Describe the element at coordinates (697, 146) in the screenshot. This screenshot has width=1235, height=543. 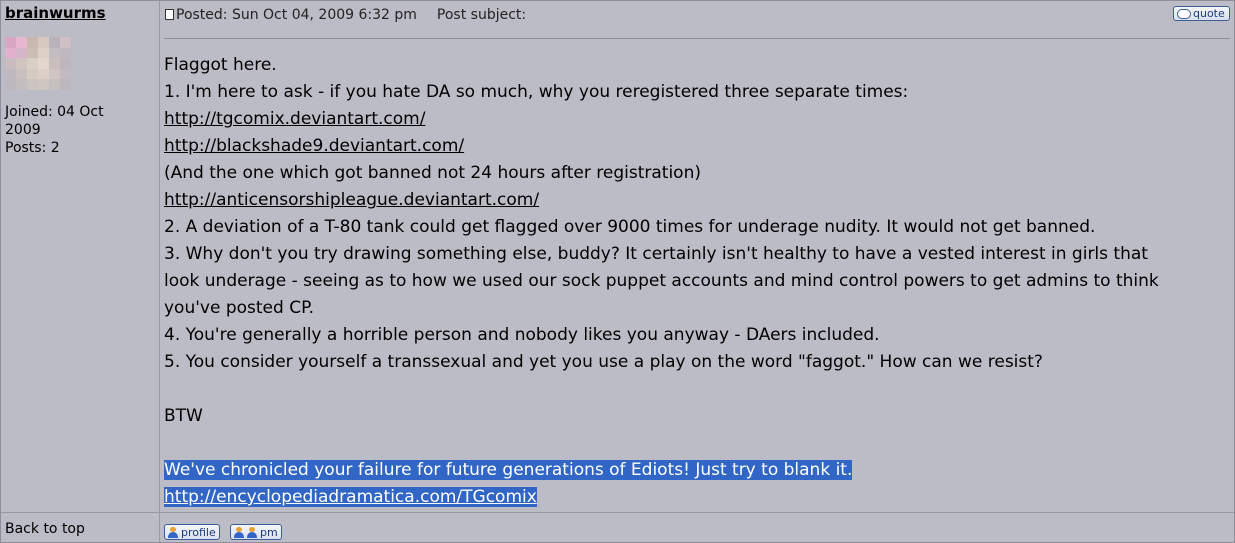
I see `body-line: http://blackshade9.deviantart.com/` at that location.